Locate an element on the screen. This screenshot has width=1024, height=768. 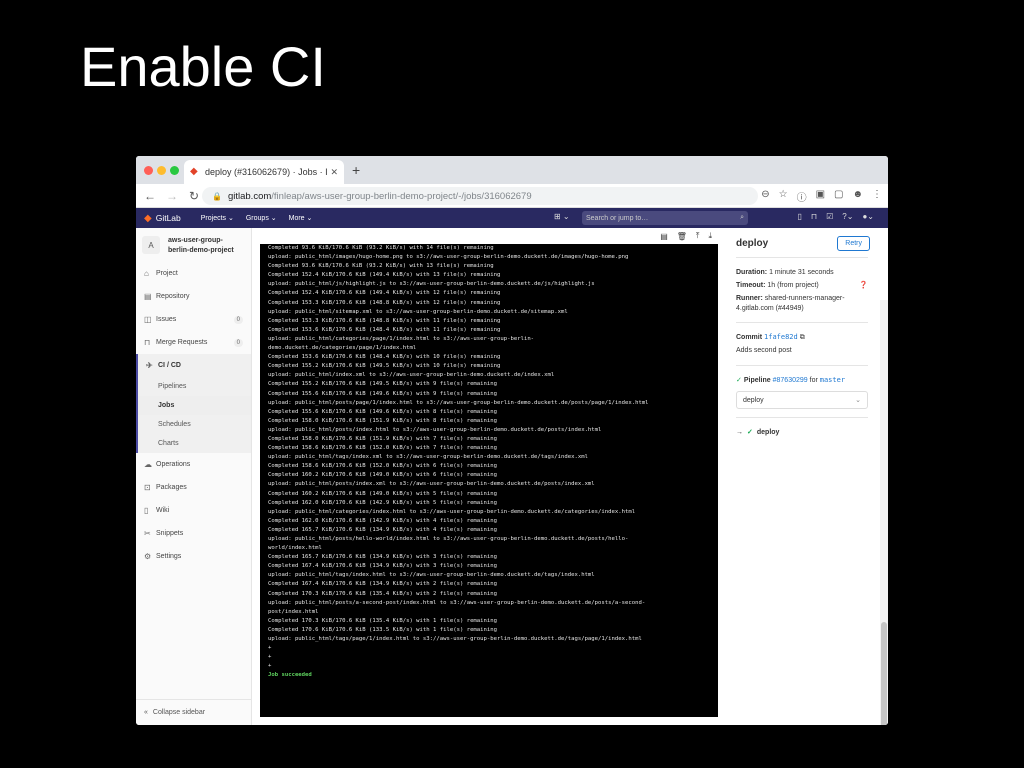
scissors-icon: ✂ is located at coordinates (147, 533).